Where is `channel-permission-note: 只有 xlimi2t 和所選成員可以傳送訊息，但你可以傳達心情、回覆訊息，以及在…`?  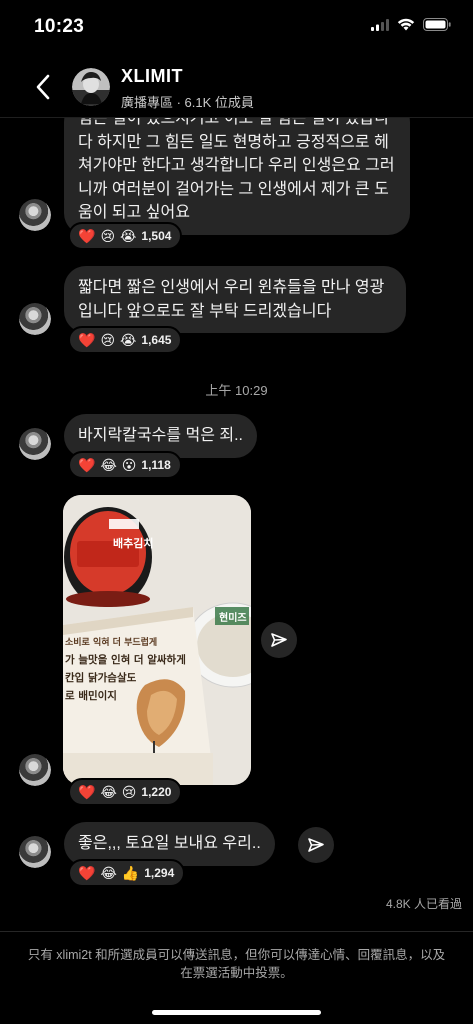
channel-permission-note: 只有 xlimi2t 和所選成員可以傳送訊息，但你可以傳達心情、回覆訊息，以及在… is located at coordinates (236, 964).